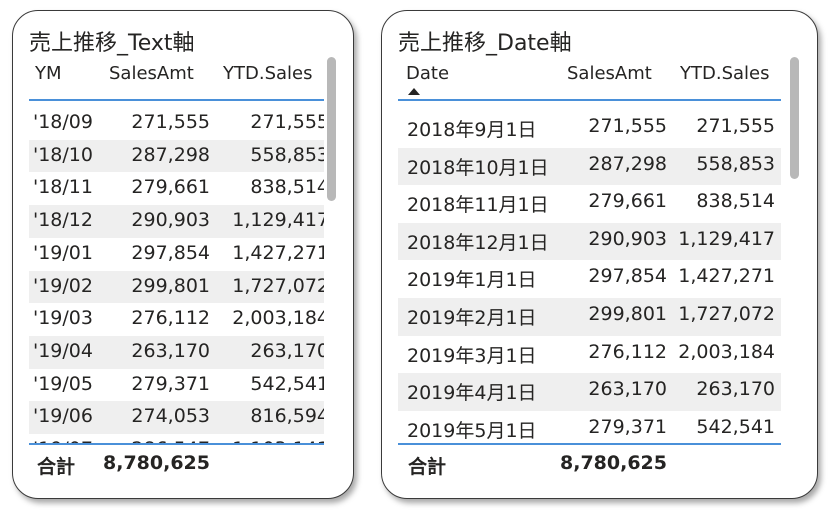  I want to click on table-row: '19/06 274,053 816,594, so click(176, 417).